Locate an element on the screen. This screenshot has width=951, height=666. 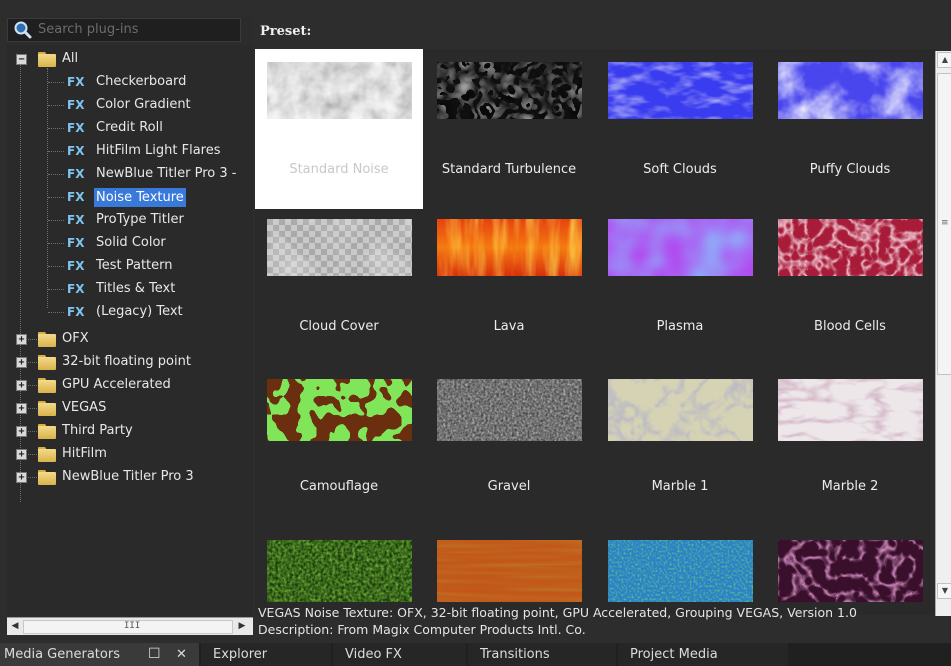
preset-tile: Cloud Cover is located at coordinates (339, 286).